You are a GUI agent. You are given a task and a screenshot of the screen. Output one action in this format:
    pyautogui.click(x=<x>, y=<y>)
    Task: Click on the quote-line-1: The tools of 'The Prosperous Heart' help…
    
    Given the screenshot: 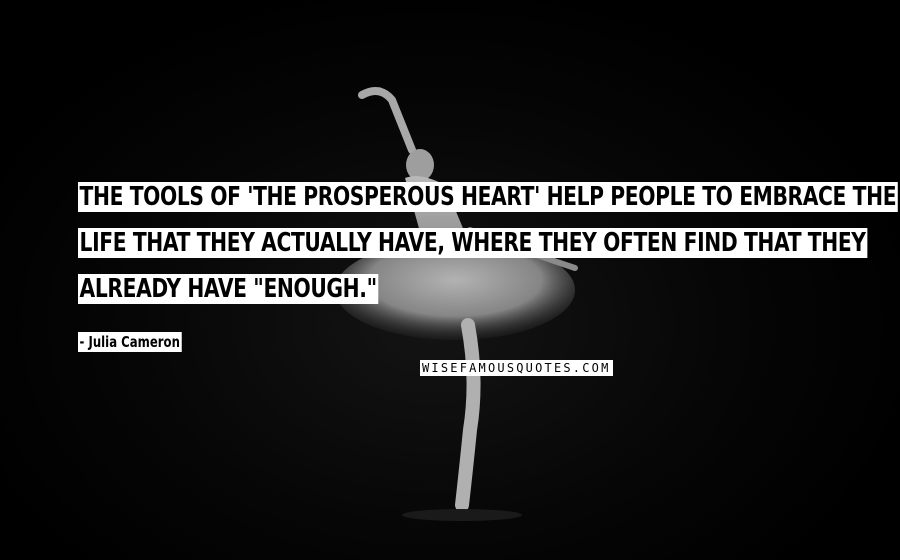 What is the action you would take?
    pyautogui.click(x=488, y=197)
    